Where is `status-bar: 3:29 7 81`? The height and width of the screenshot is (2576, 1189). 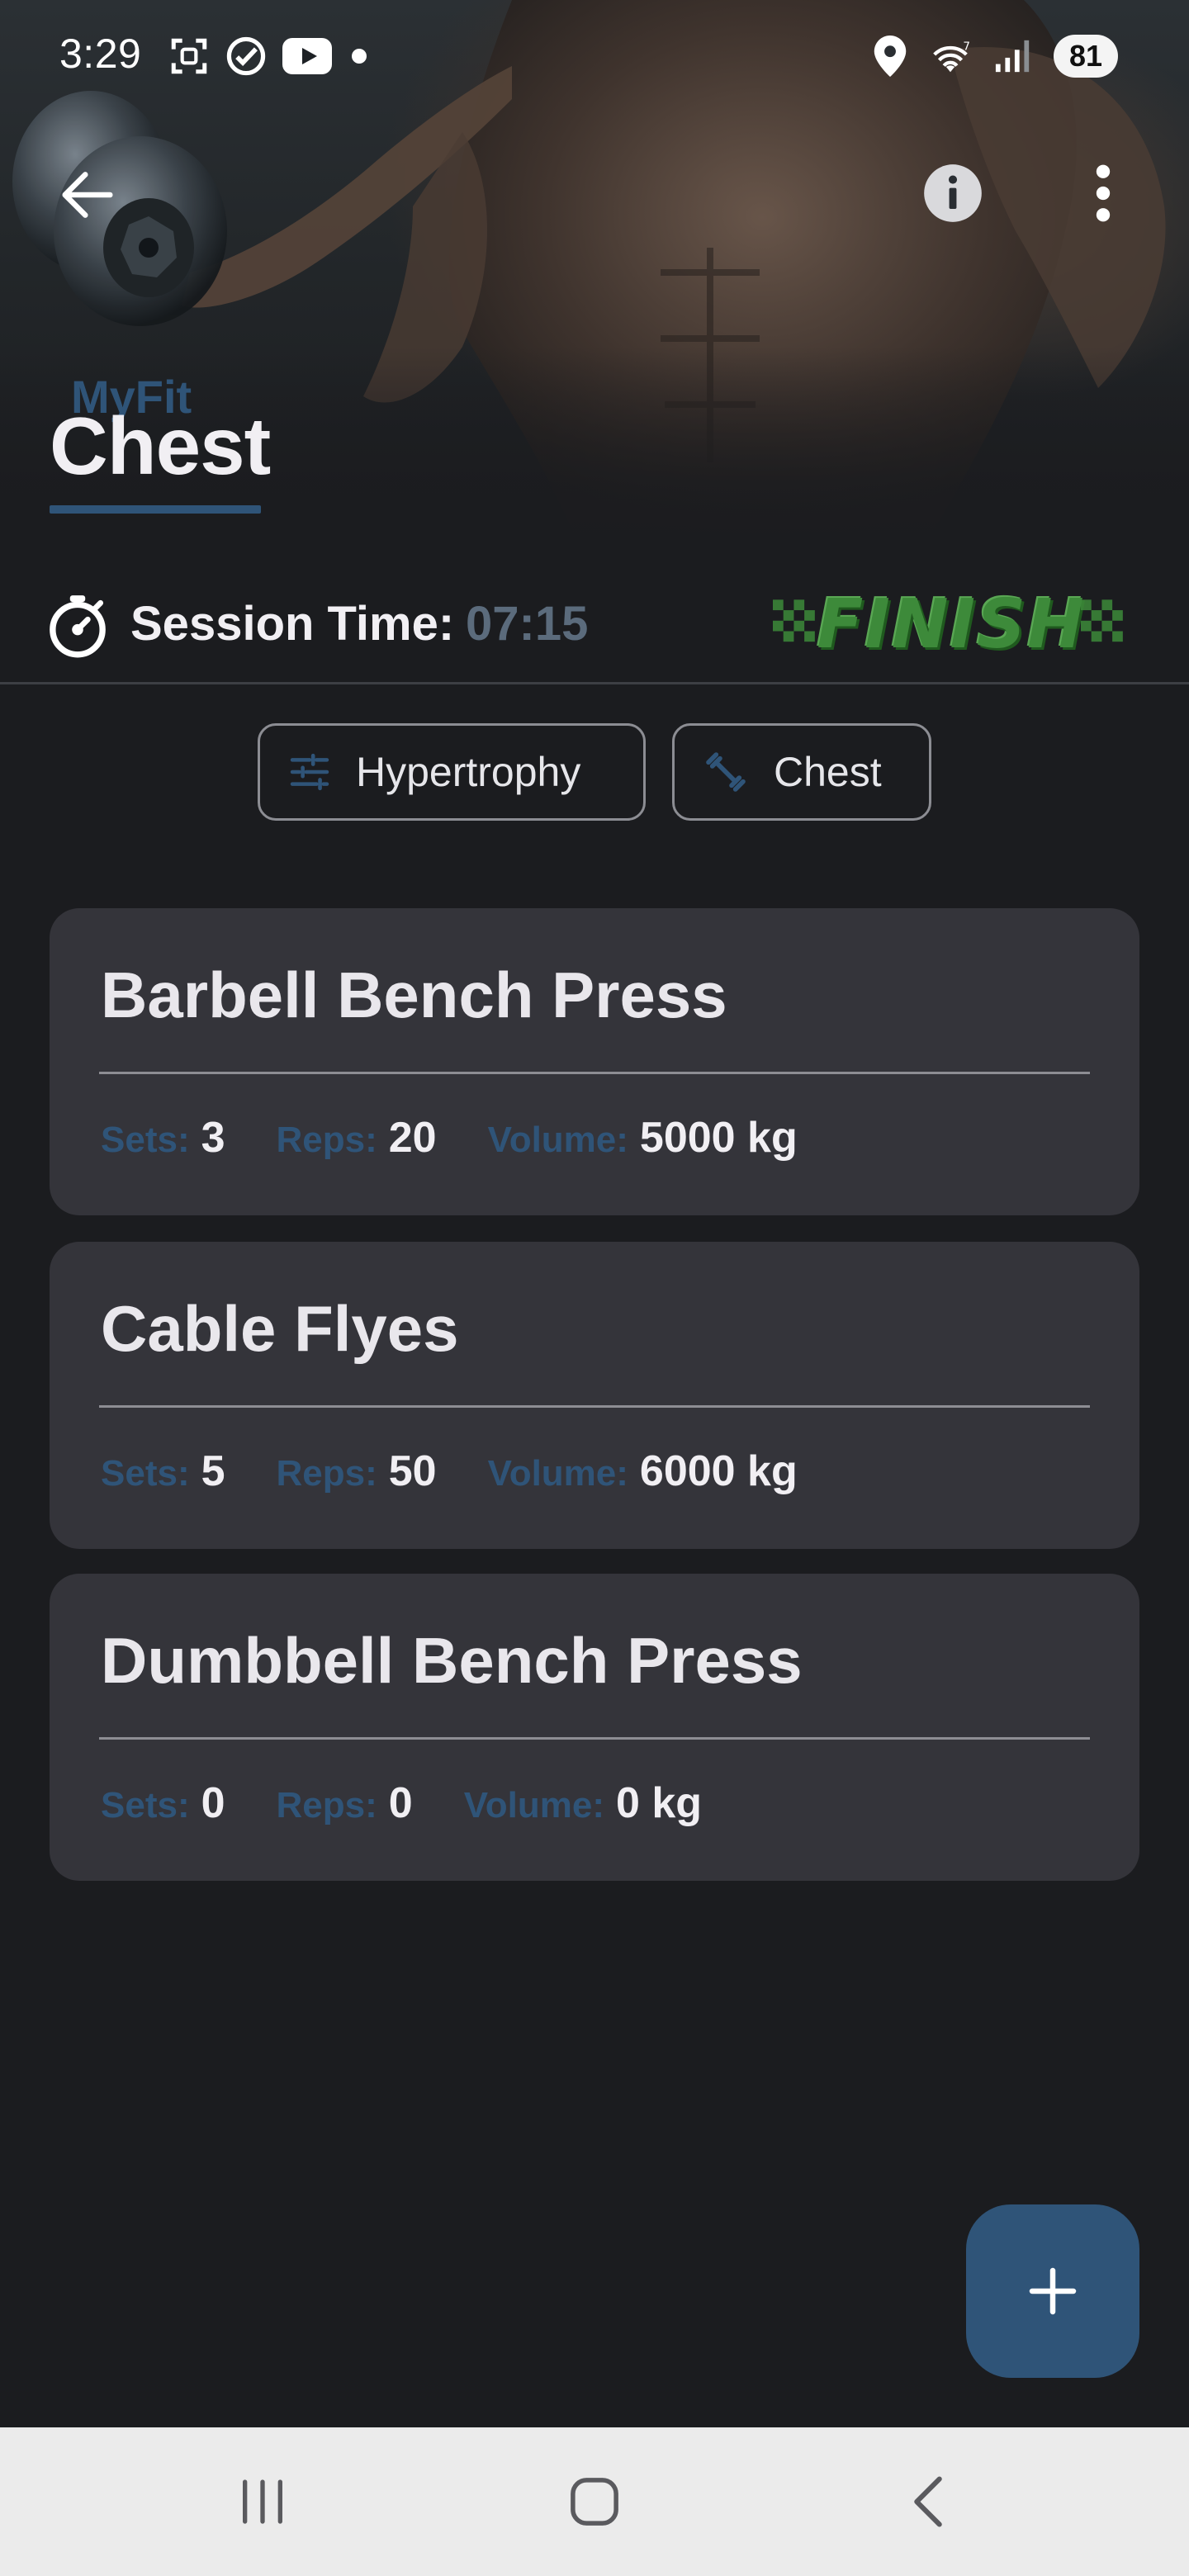 status-bar: 3:29 7 81 is located at coordinates (594, 56).